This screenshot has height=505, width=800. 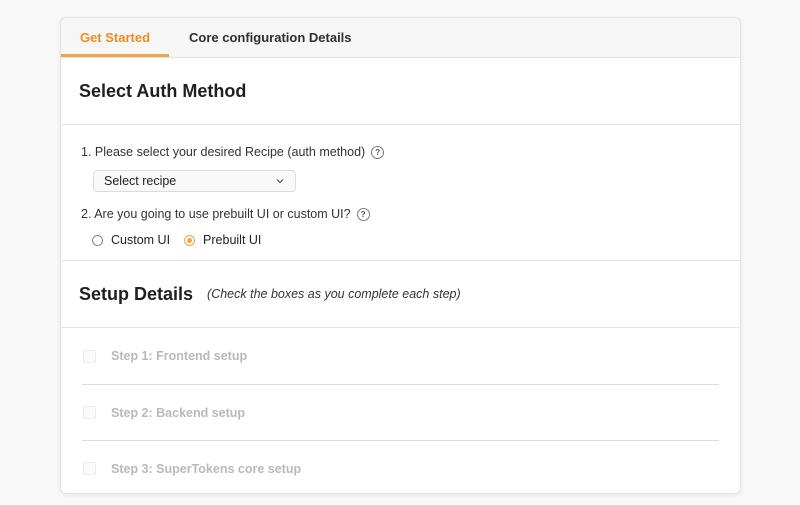 What do you see at coordinates (400, 356) in the screenshot?
I see `step-frontend-setup: Step 1: Frontend setup` at bounding box center [400, 356].